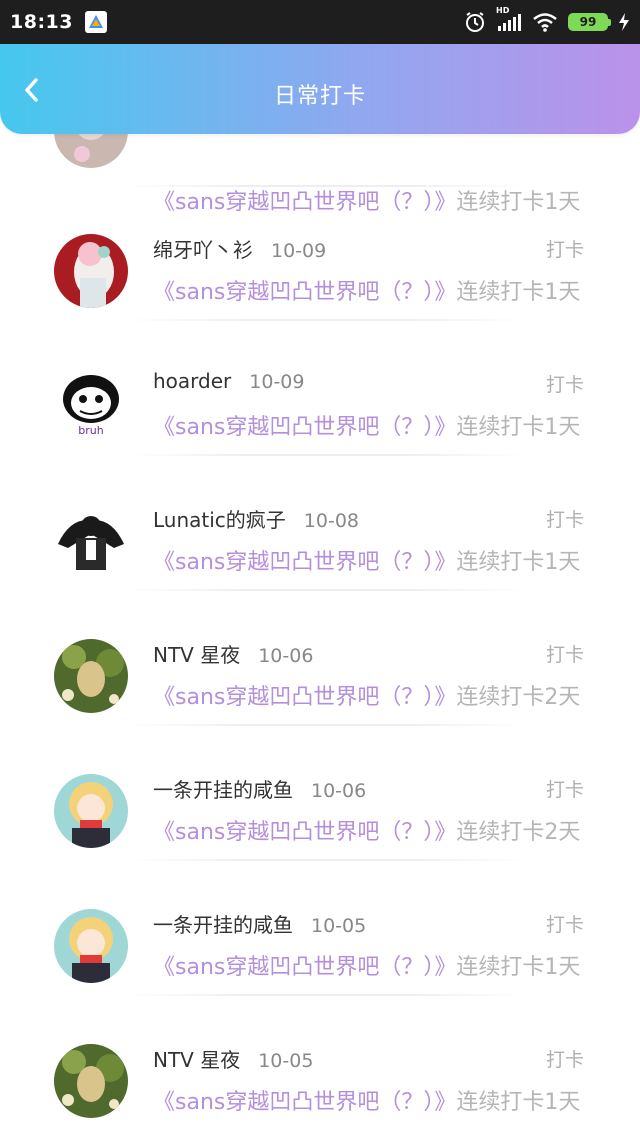 Image resolution: width=640 pixels, height=1138 pixels. I want to click on app-notification-icon, so click(95, 22).